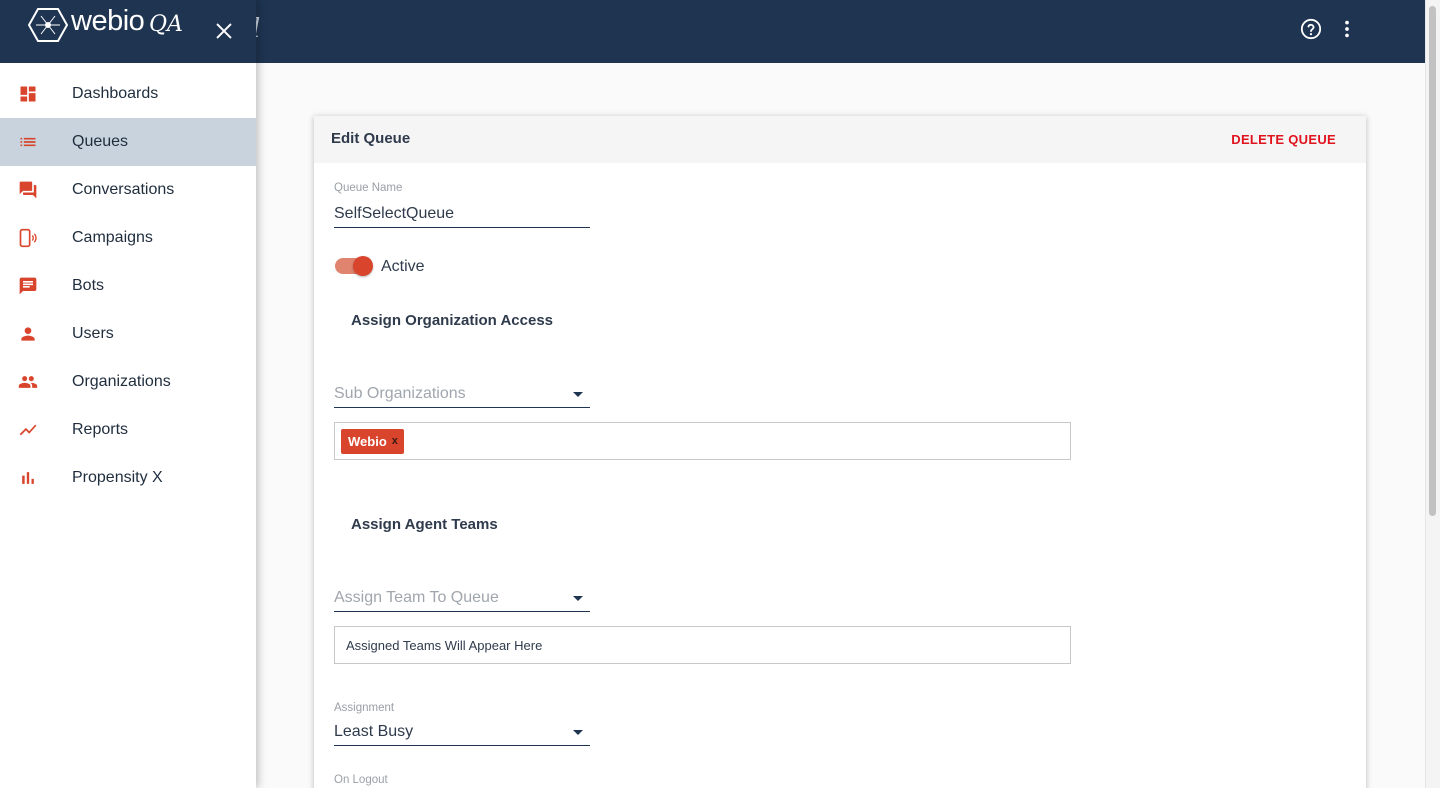 The image size is (1440, 788). What do you see at coordinates (840, 139) in the screenshot?
I see `card-header: Edit Queue DELETE QUEUE` at bounding box center [840, 139].